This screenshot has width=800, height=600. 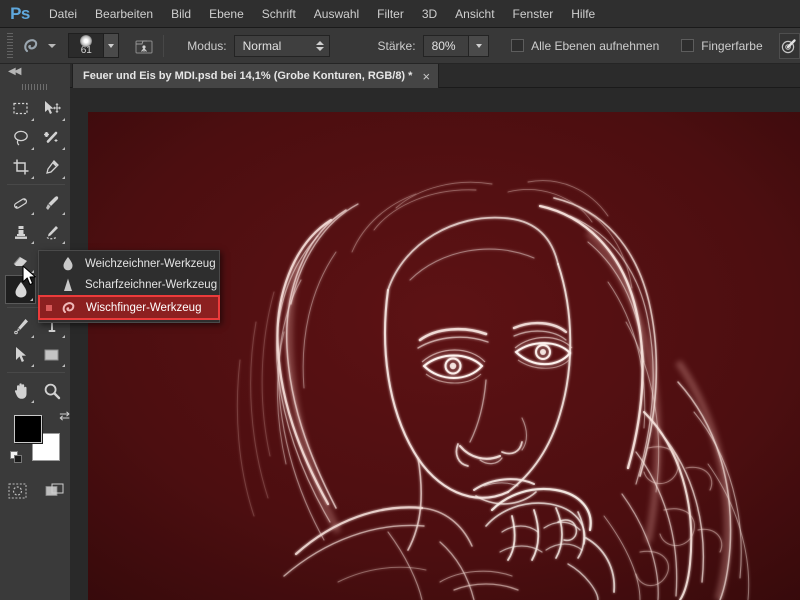 I want to click on menu-item-ansicht: Ansicht, so click(x=474, y=14).